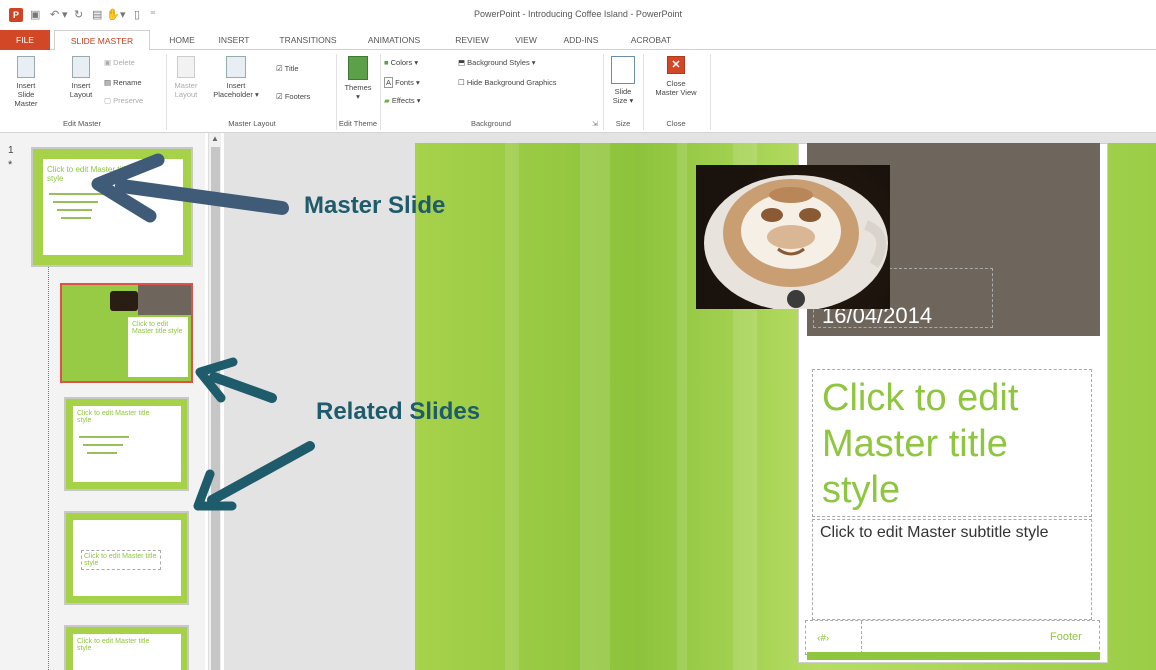  What do you see at coordinates (375, 205) in the screenshot?
I see `annotation-master-slide: Master Slide` at bounding box center [375, 205].